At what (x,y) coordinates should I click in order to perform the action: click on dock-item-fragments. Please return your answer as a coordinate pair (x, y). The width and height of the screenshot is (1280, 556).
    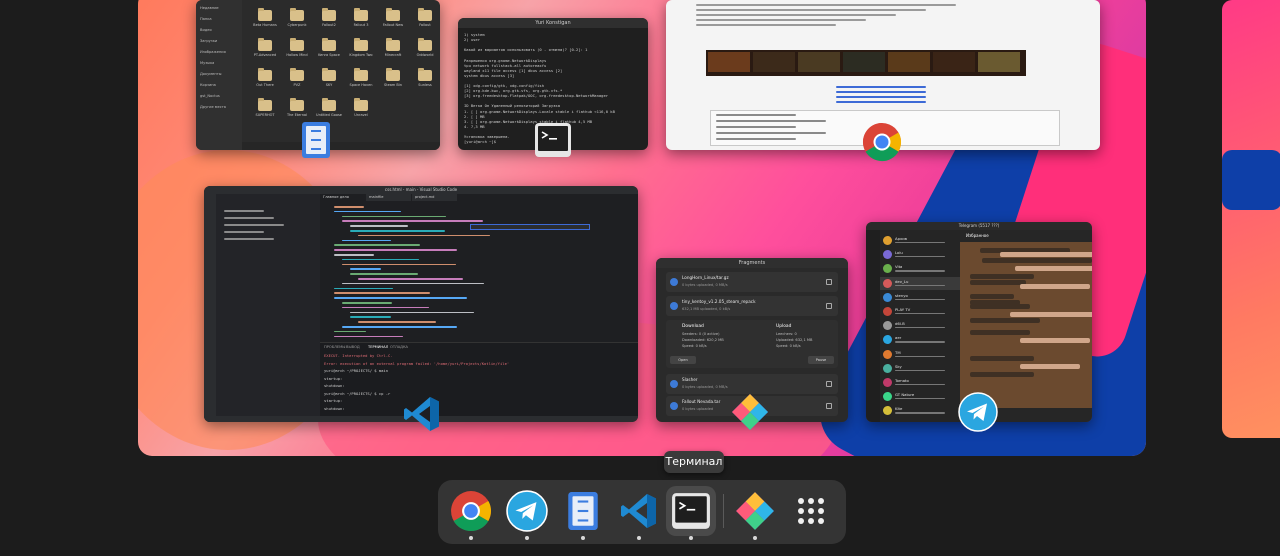
    Looking at the image, I should click on (755, 513).